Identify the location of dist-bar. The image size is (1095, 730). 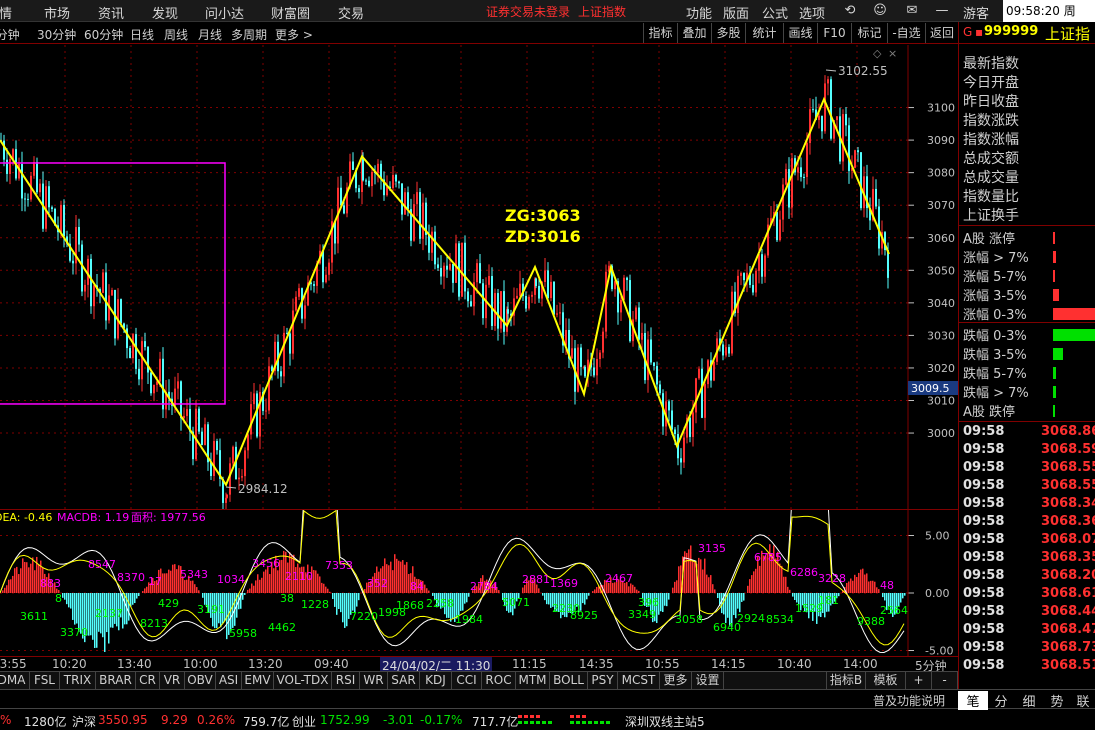
(1054, 373).